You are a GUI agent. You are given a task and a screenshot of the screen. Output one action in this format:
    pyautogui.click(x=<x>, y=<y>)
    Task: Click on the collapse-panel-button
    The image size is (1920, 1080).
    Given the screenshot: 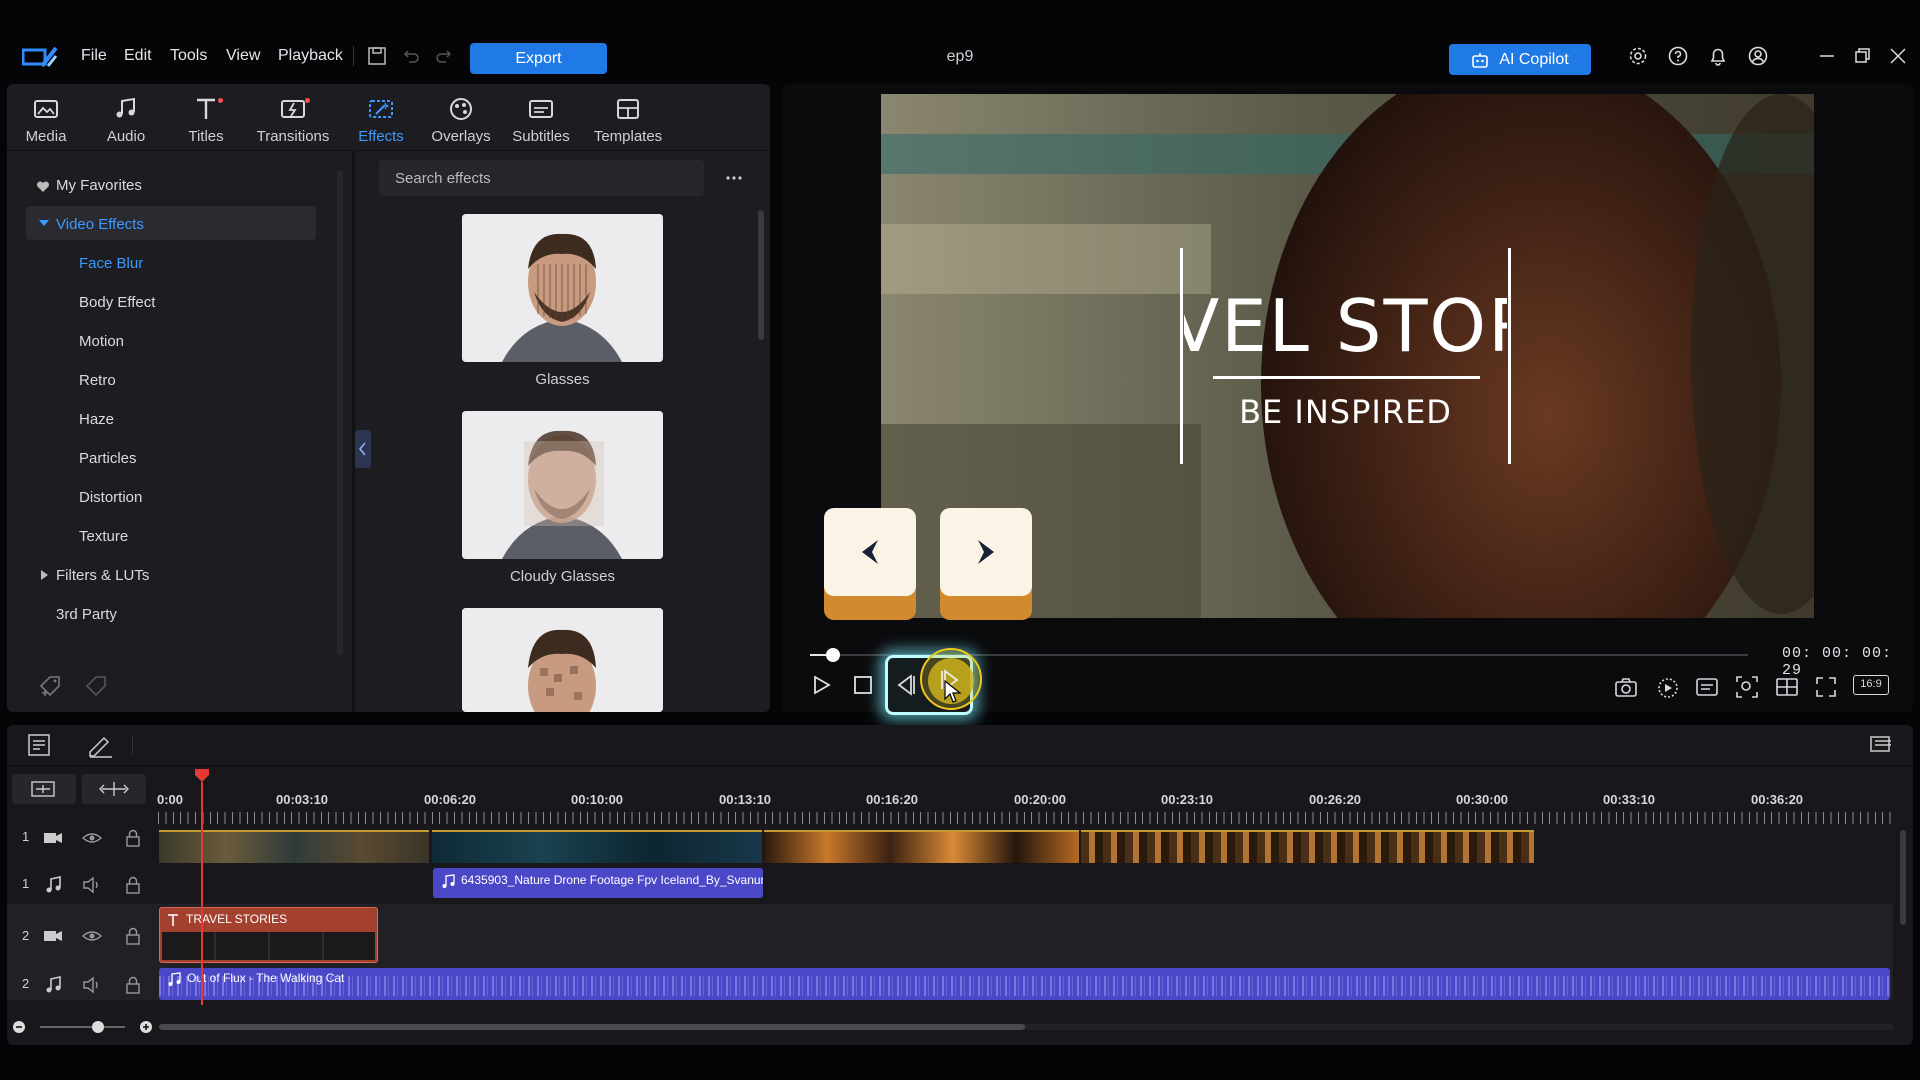 What is the action you would take?
    pyautogui.click(x=363, y=449)
    